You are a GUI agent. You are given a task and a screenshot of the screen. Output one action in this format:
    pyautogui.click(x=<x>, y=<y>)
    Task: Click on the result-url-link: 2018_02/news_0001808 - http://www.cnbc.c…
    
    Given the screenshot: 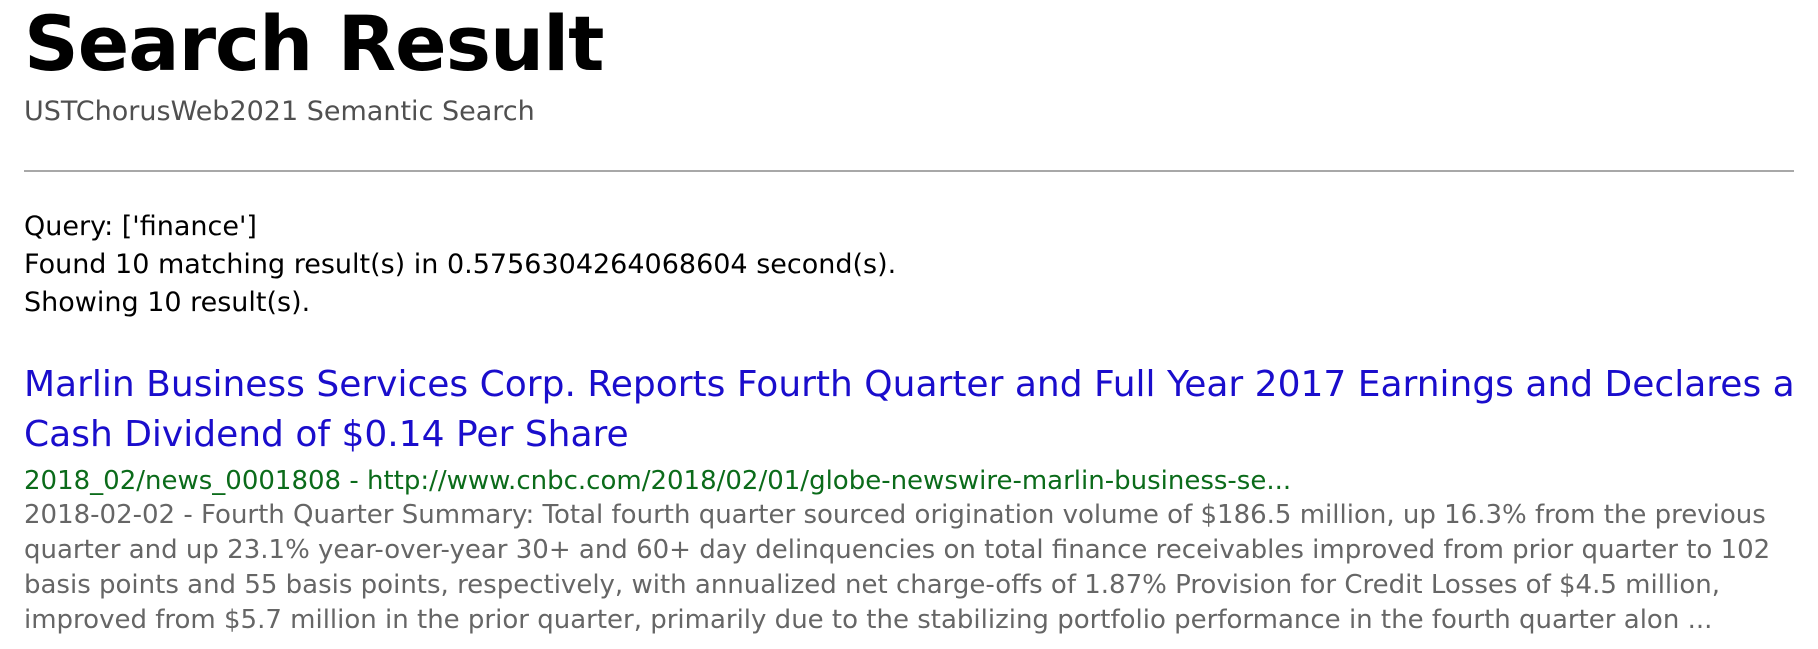 What is the action you would take?
    pyautogui.click(x=916, y=481)
    